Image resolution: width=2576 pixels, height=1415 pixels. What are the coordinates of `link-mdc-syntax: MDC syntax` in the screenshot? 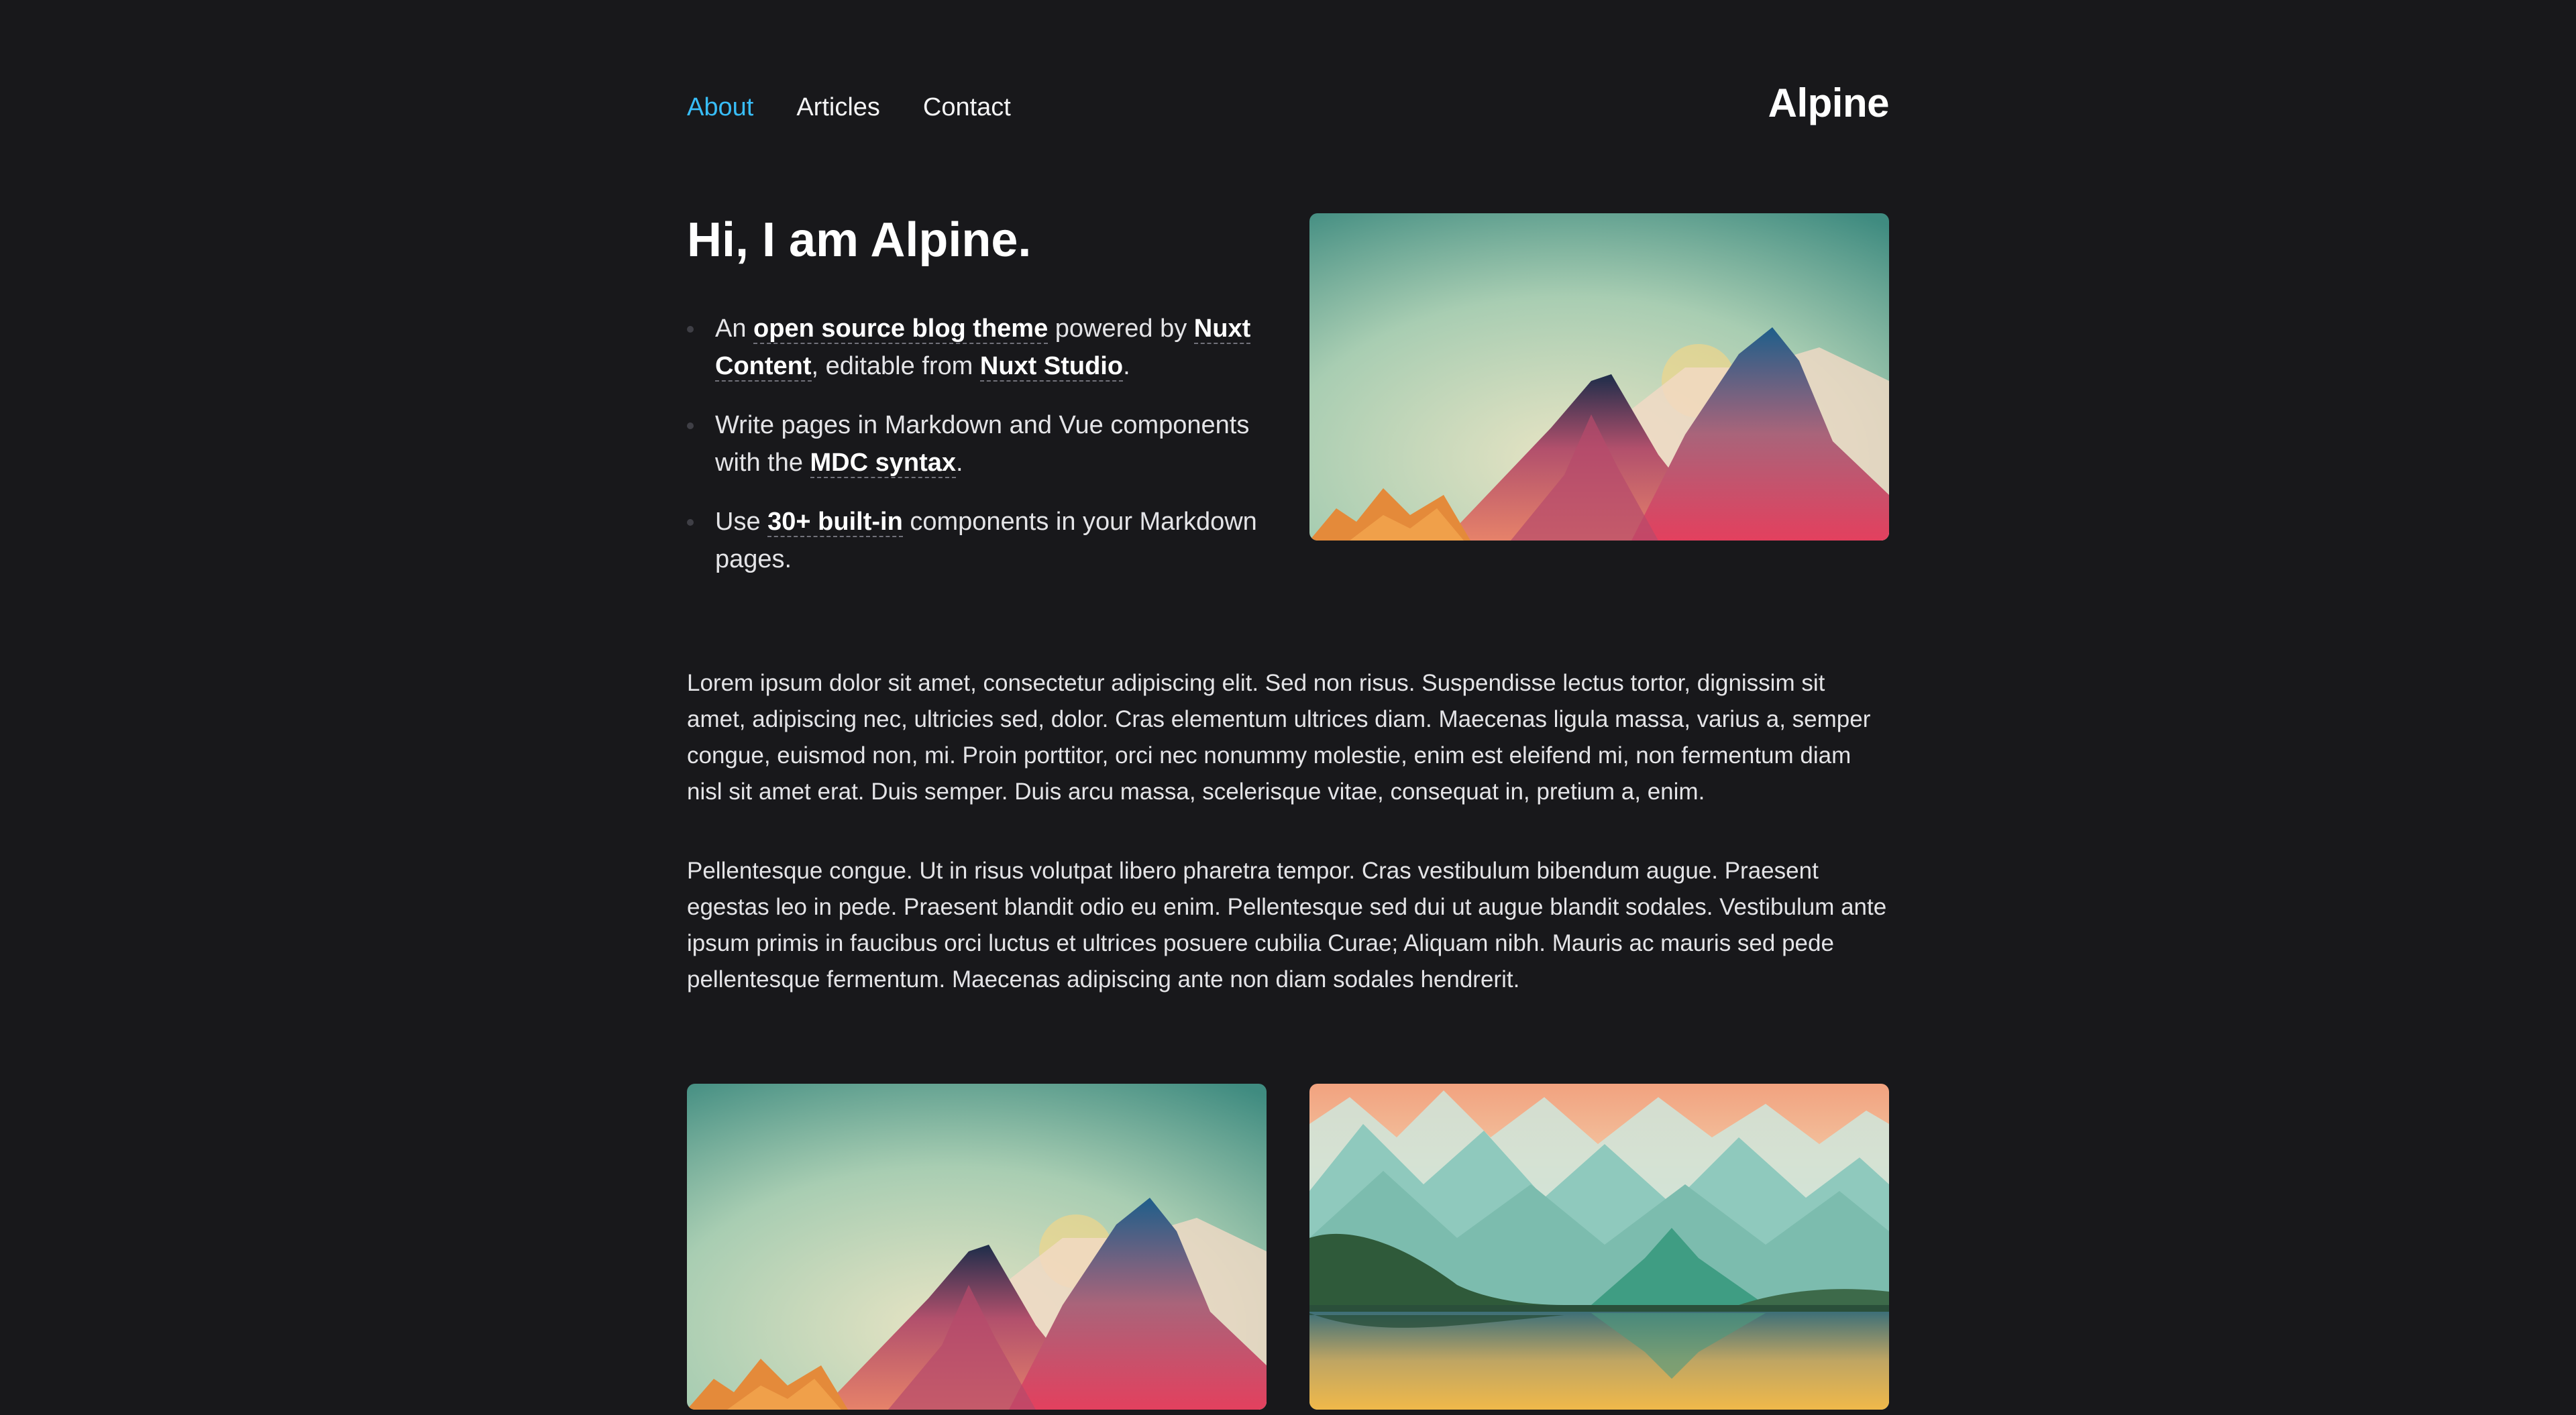 It's located at (883, 463).